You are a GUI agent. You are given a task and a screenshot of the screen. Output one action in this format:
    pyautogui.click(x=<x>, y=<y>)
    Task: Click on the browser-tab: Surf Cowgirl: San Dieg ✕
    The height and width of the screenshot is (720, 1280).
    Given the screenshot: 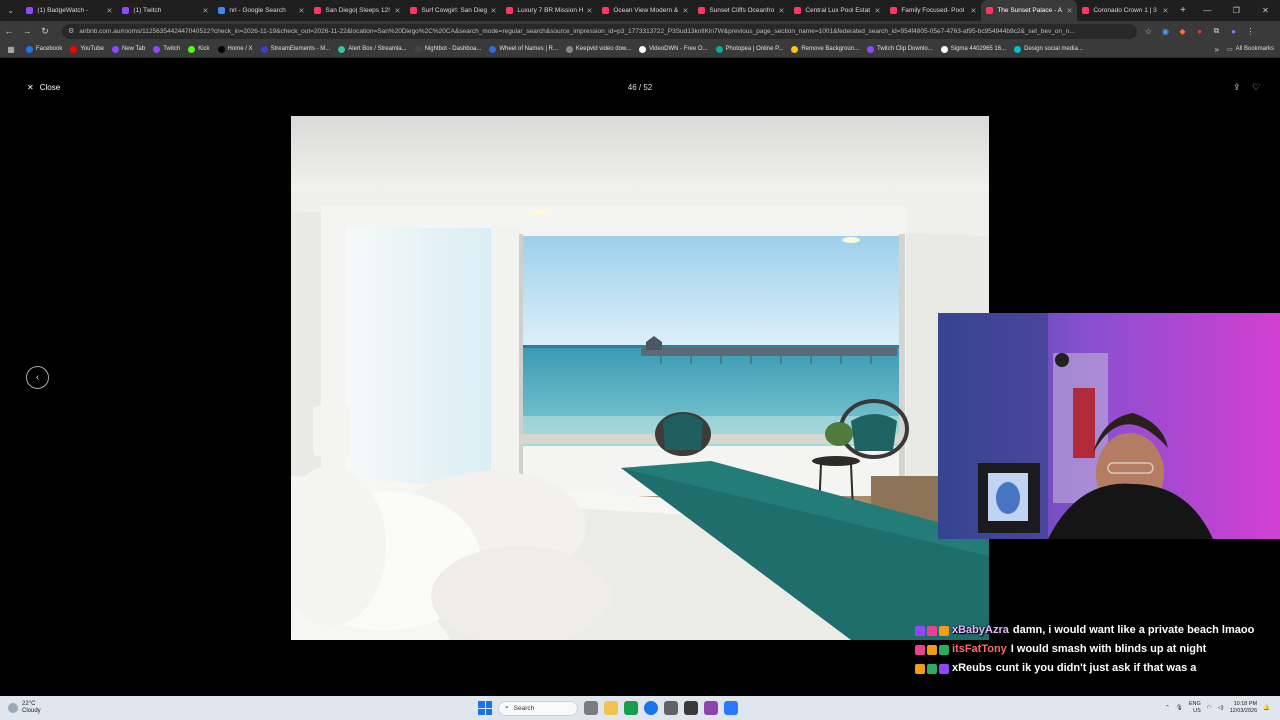 What is the action you would take?
    pyautogui.click(x=453, y=10)
    